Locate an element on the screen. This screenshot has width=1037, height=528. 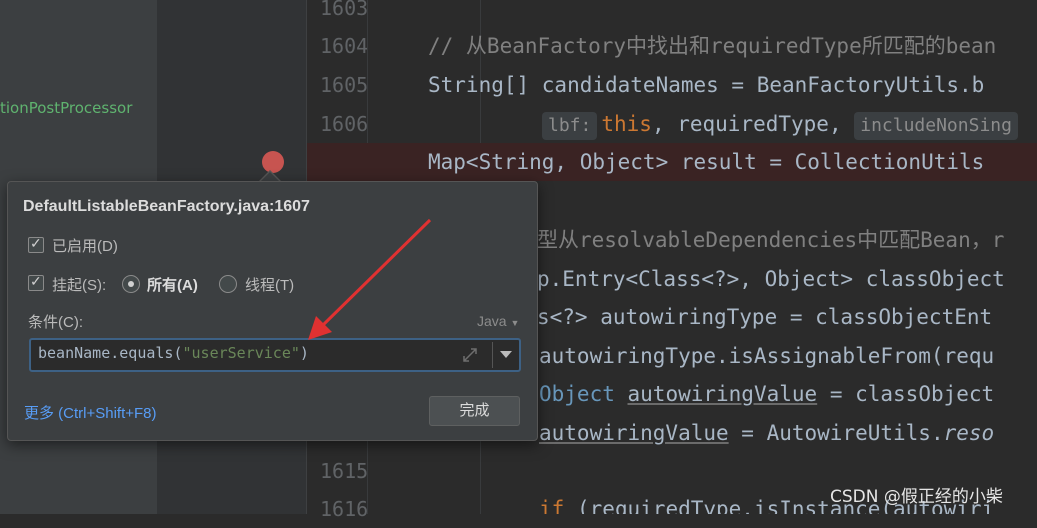
watermark: CSDN @假正经的小柴 is located at coordinates (916, 497).